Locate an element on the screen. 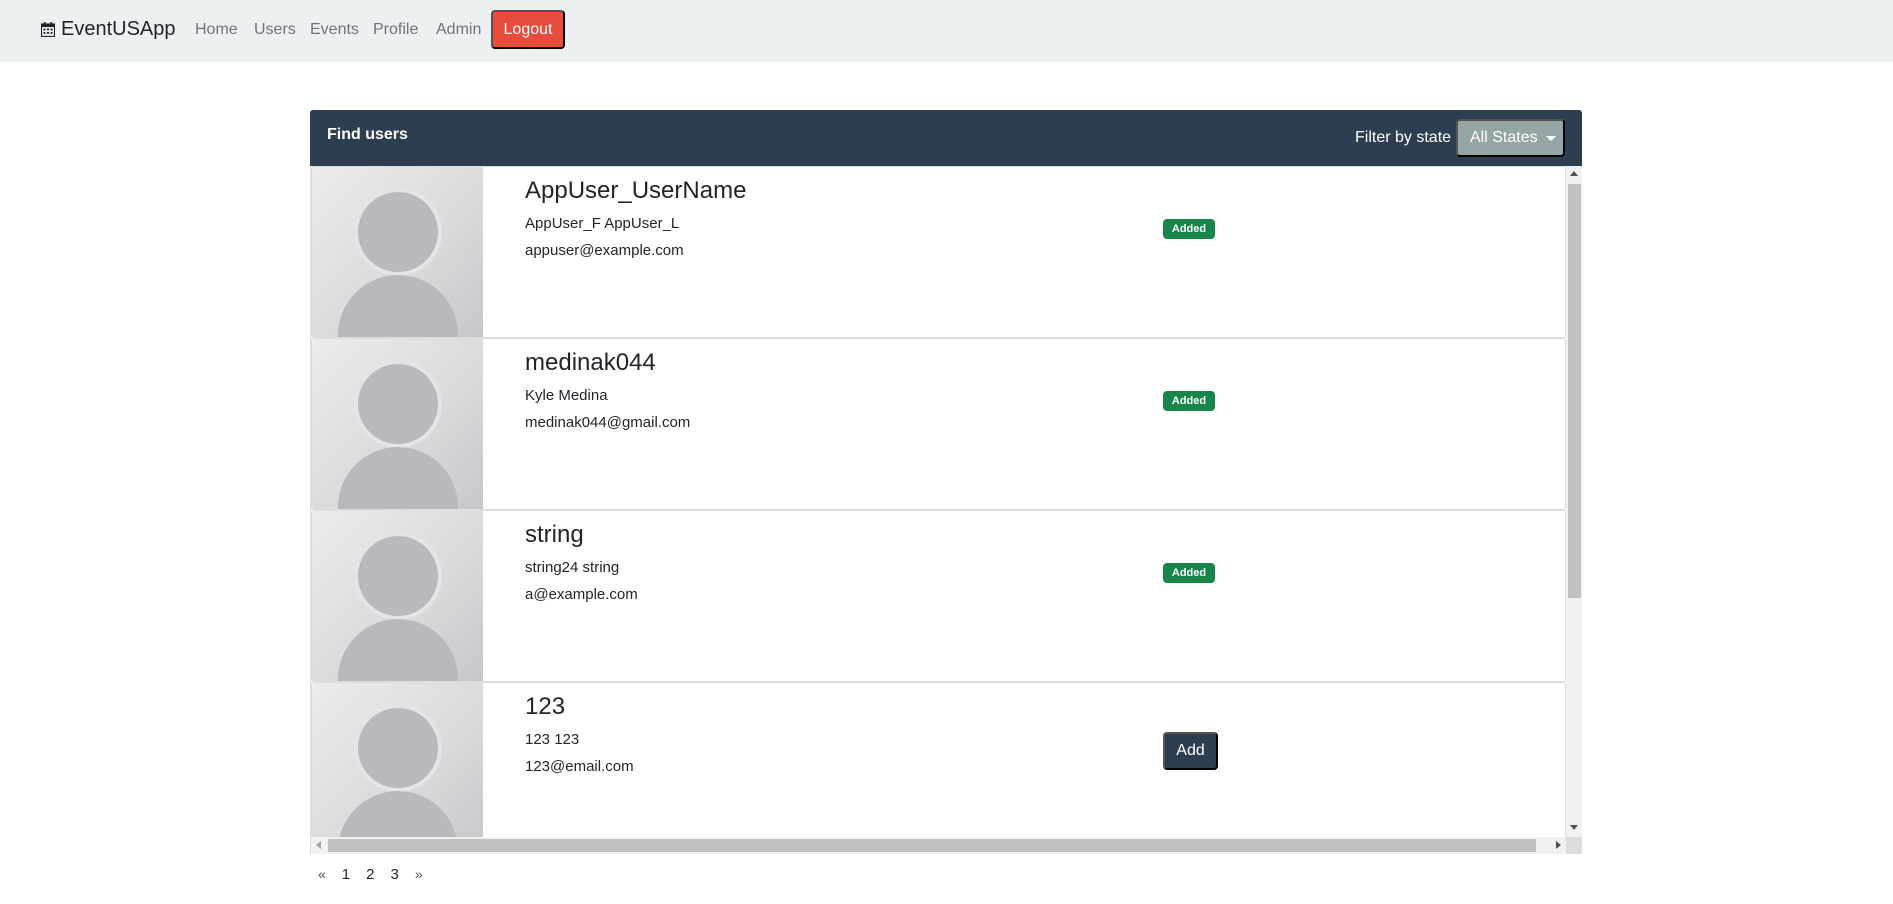 Image resolution: width=1893 pixels, height=904 pixels. user-username: string is located at coordinates (554, 534).